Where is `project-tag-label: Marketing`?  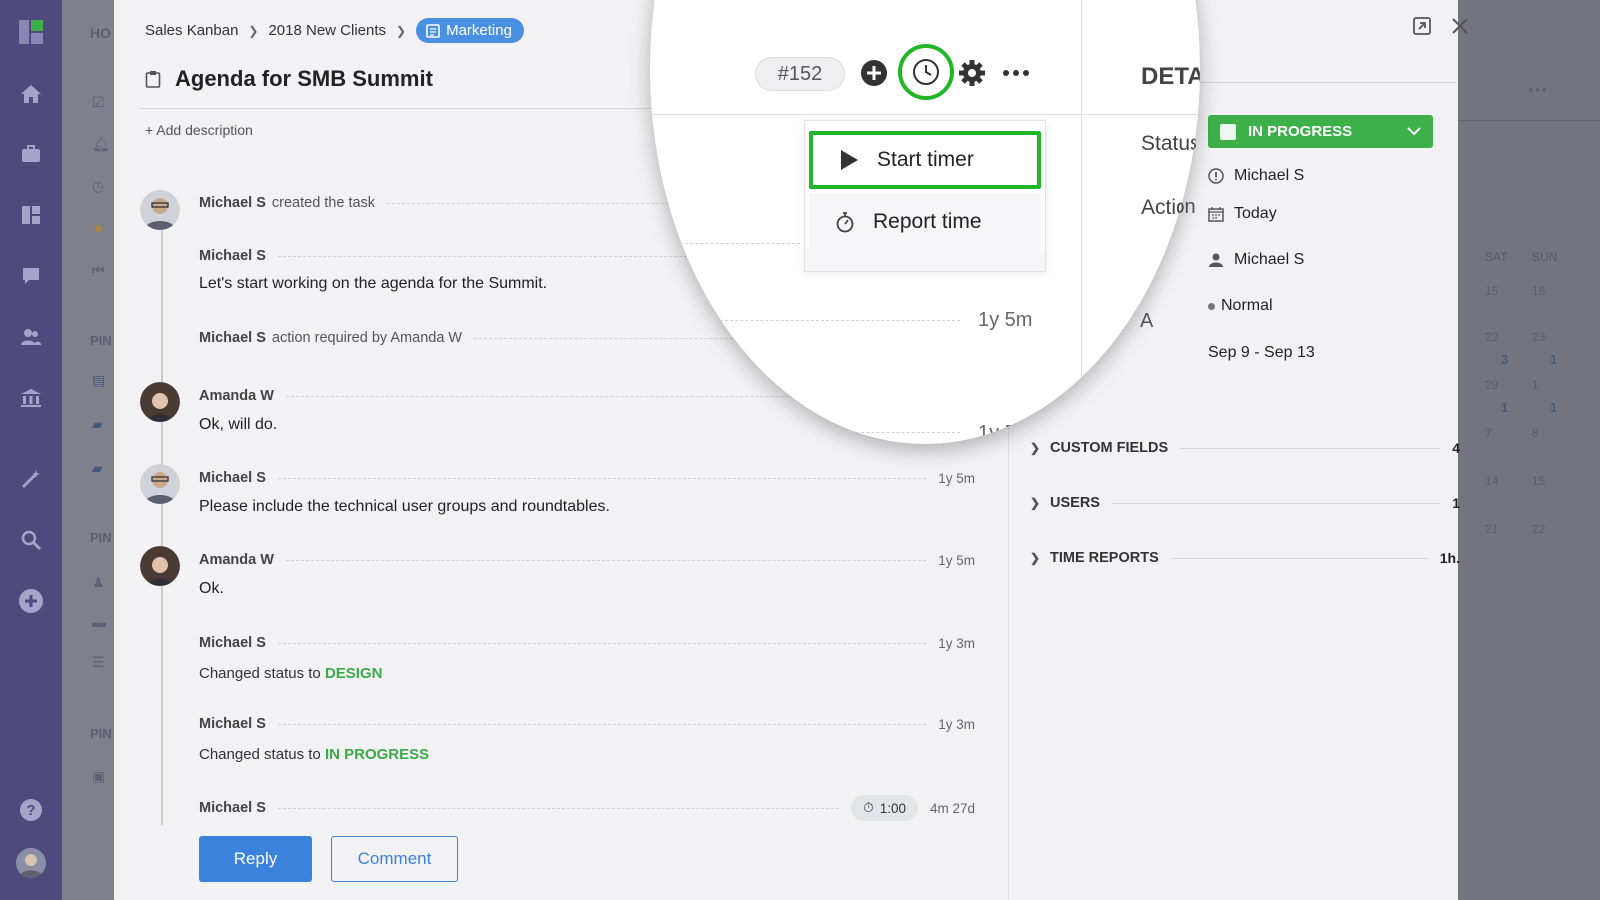 project-tag-label: Marketing is located at coordinates (479, 30).